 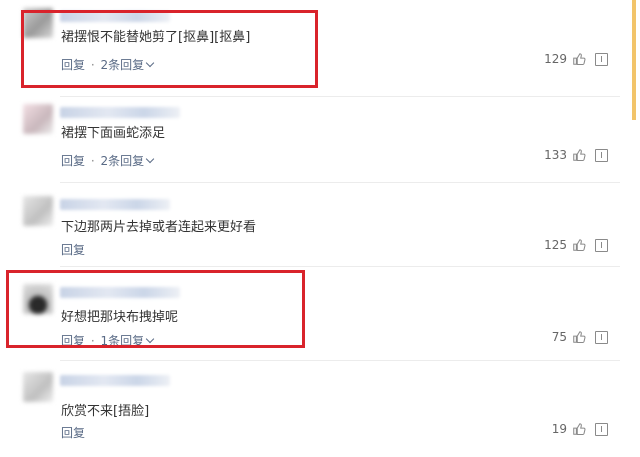 I want to click on like-area: 19, so click(x=580, y=429).